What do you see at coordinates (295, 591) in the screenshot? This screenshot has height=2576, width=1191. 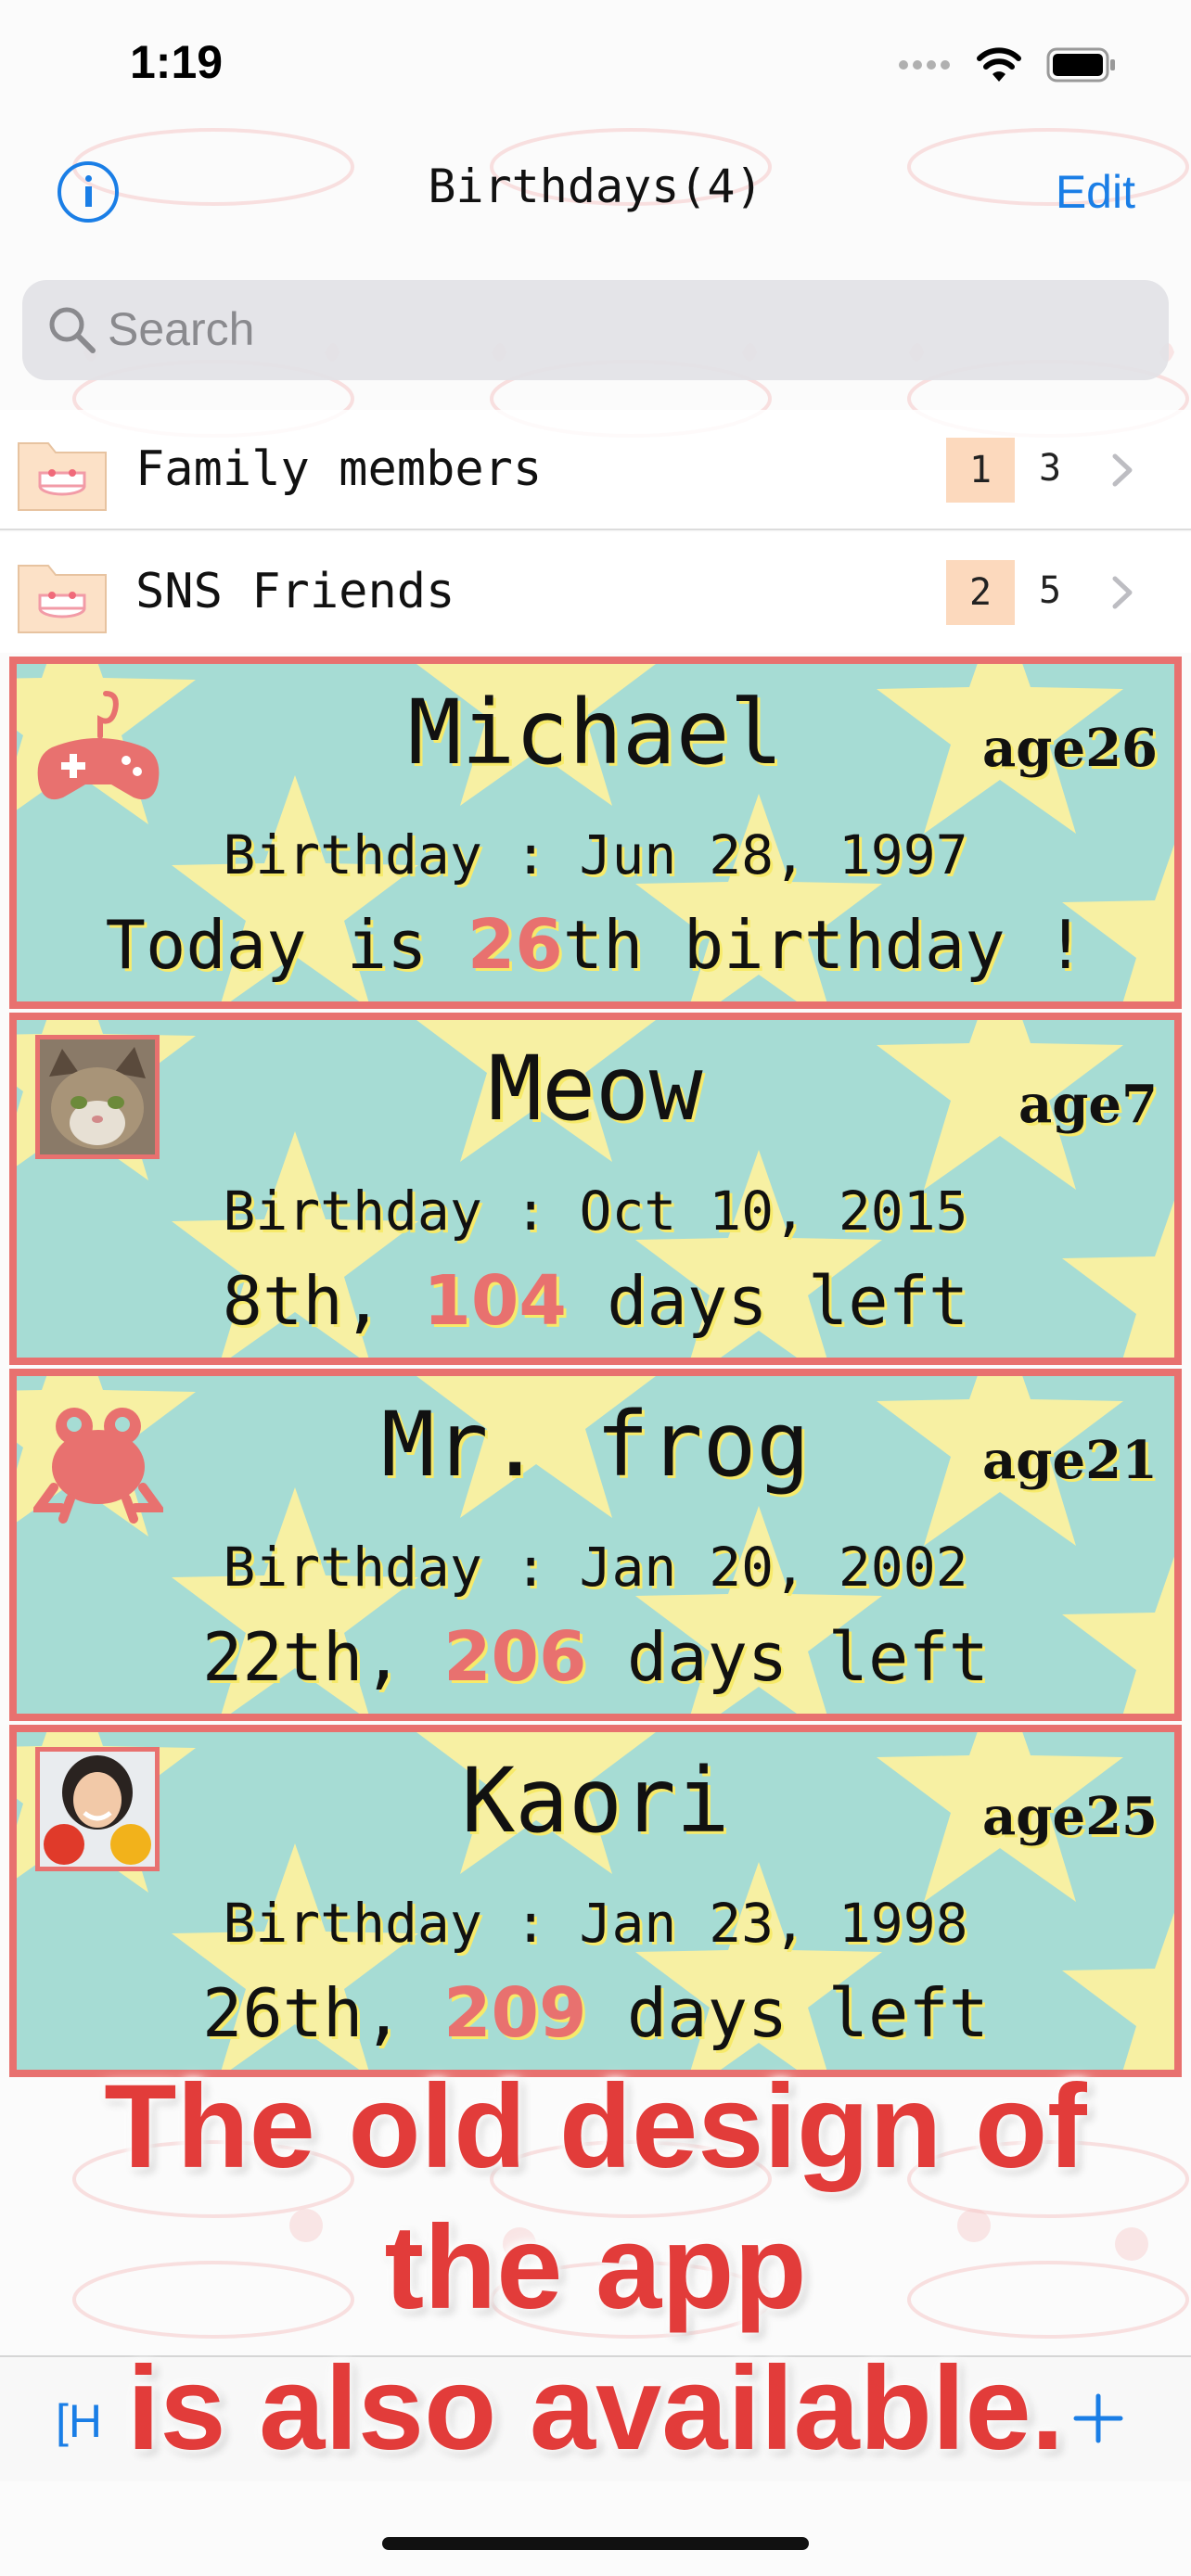 I see `folder-label: SNS Friends` at bounding box center [295, 591].